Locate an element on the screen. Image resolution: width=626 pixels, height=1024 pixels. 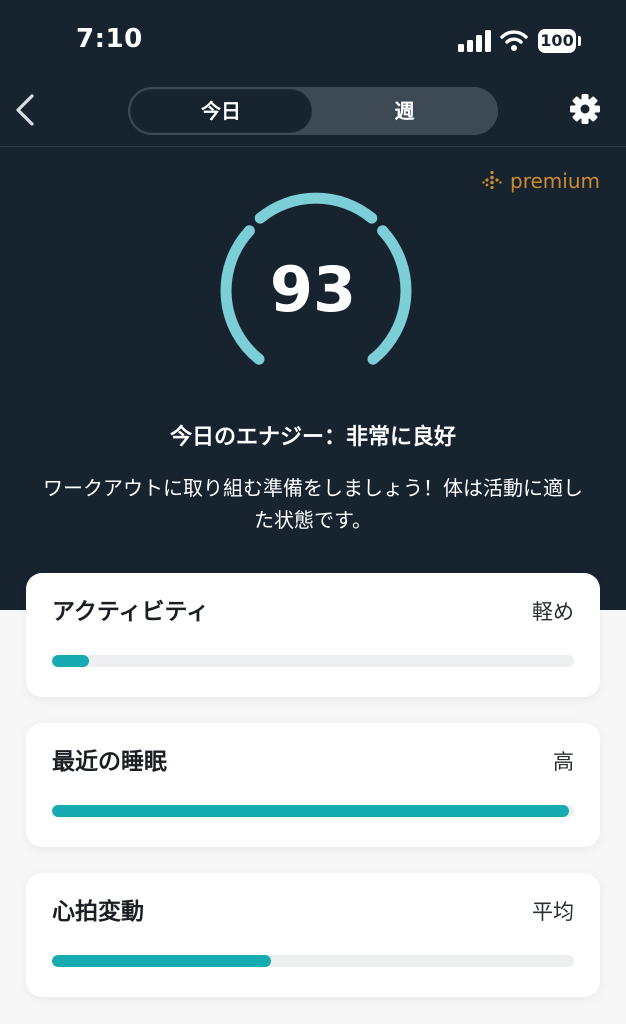
tab-today: 今日 is located at coordinates (221, 111).